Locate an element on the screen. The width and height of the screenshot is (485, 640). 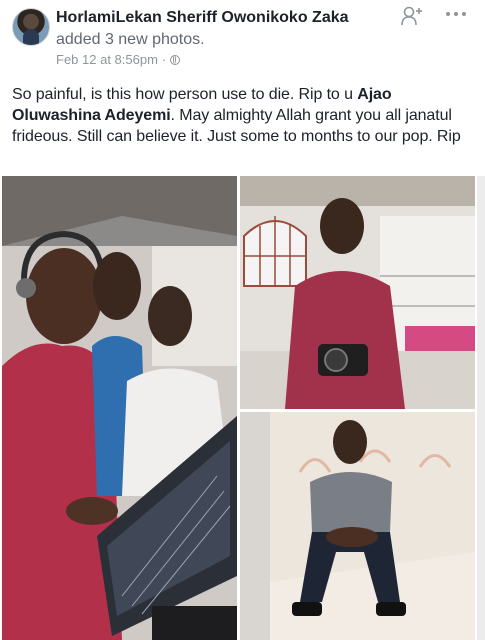
globe-icon is located at coordinates (175, 59).